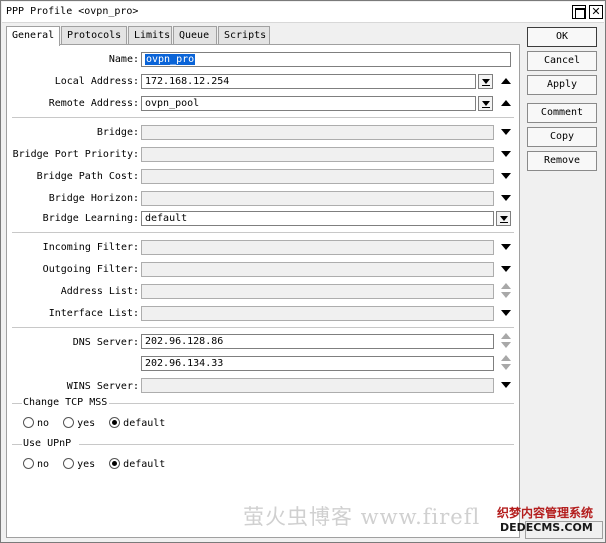 Image resolution: width=606 pixels, height=543 pixels. I want to click on tcp-mss-yes-option: yes, so click(79, 423).